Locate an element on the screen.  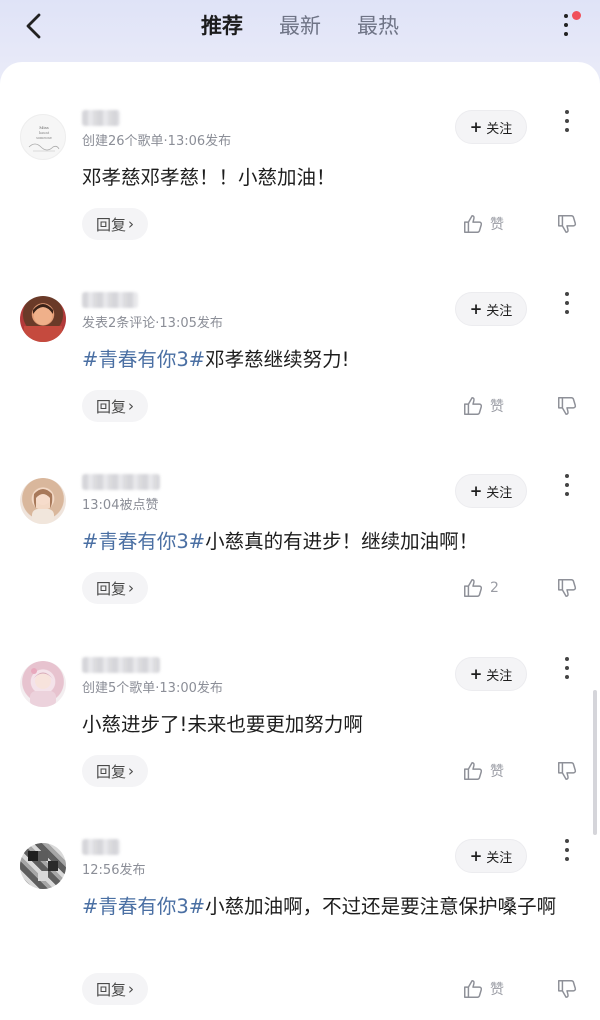
svg-text: Miss is located at coordinates (43, 127).